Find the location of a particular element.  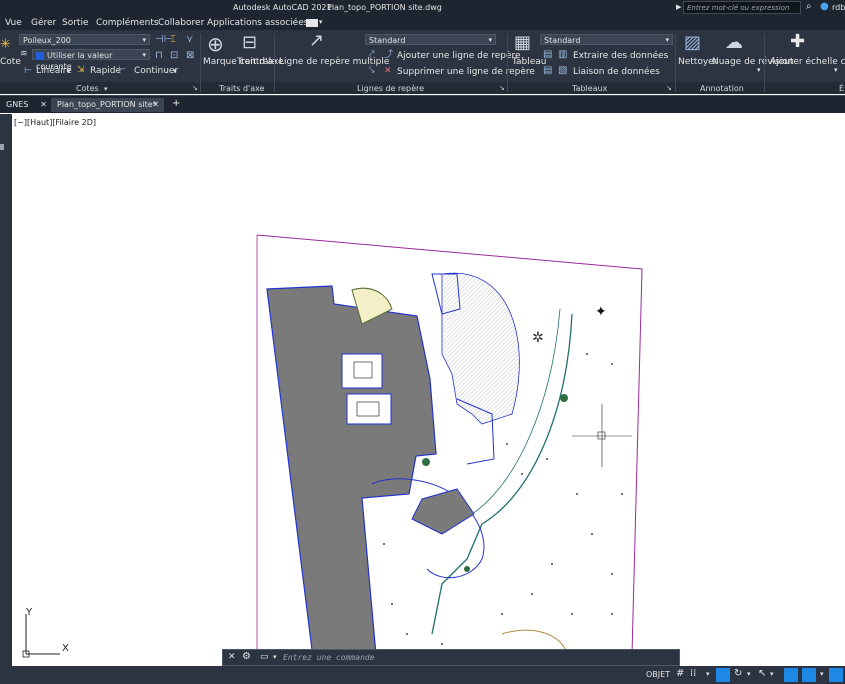

table-style-select: Standard ▾ is located at coordinates (606, 39).